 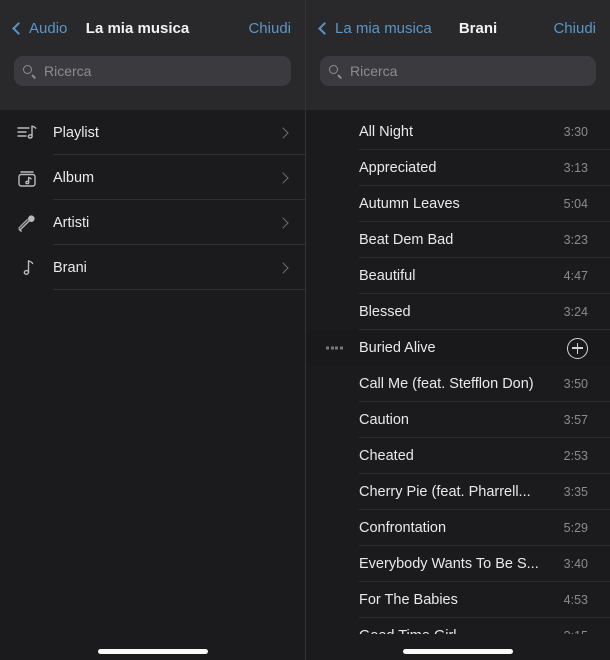 I want to click on back-button-audio: Audio, so click(x=40, y=28).